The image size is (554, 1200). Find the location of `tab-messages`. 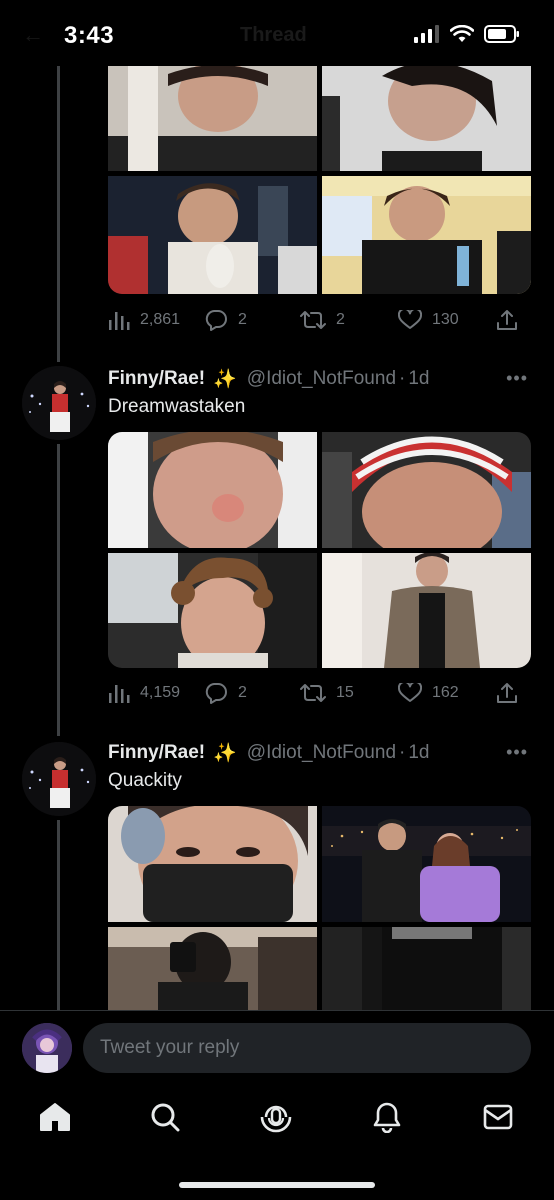

tab-messages is located at coordinates (498, 1117).